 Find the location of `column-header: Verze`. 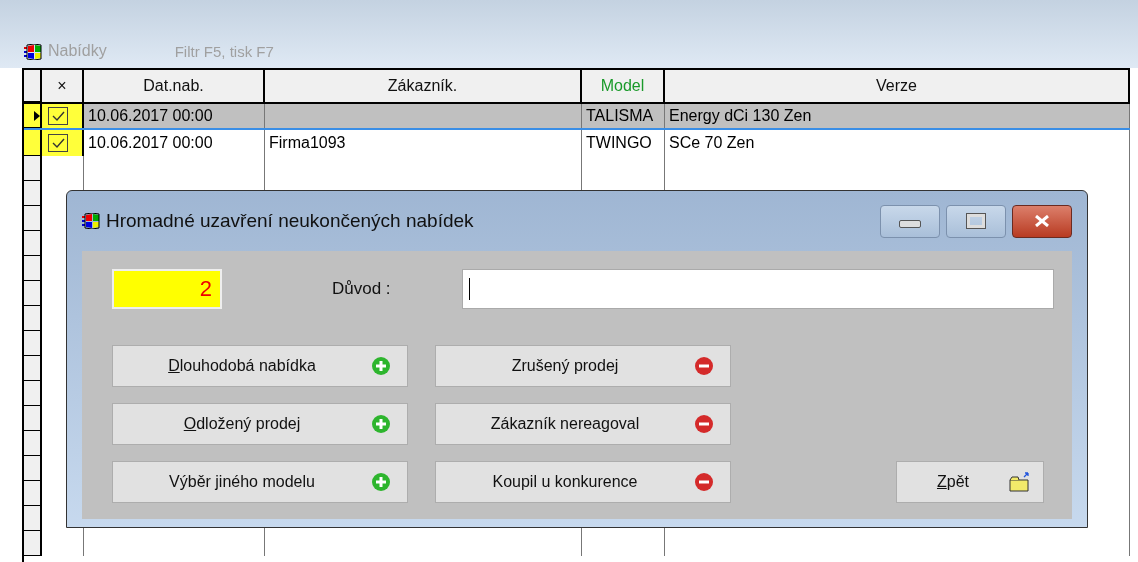

column-header: Verze is located at coordinates (897, 86).